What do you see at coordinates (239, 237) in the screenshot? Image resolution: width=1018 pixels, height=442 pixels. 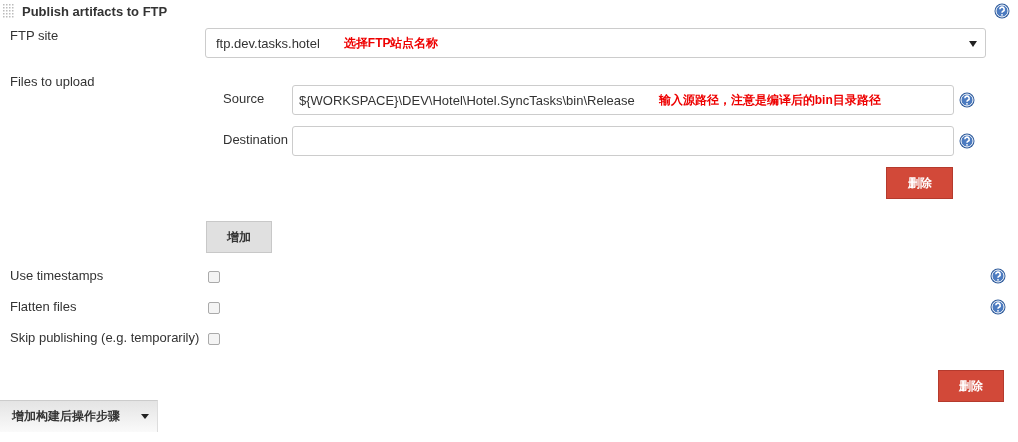 I see `add-button: 增加` at bounding box center [239, 237].